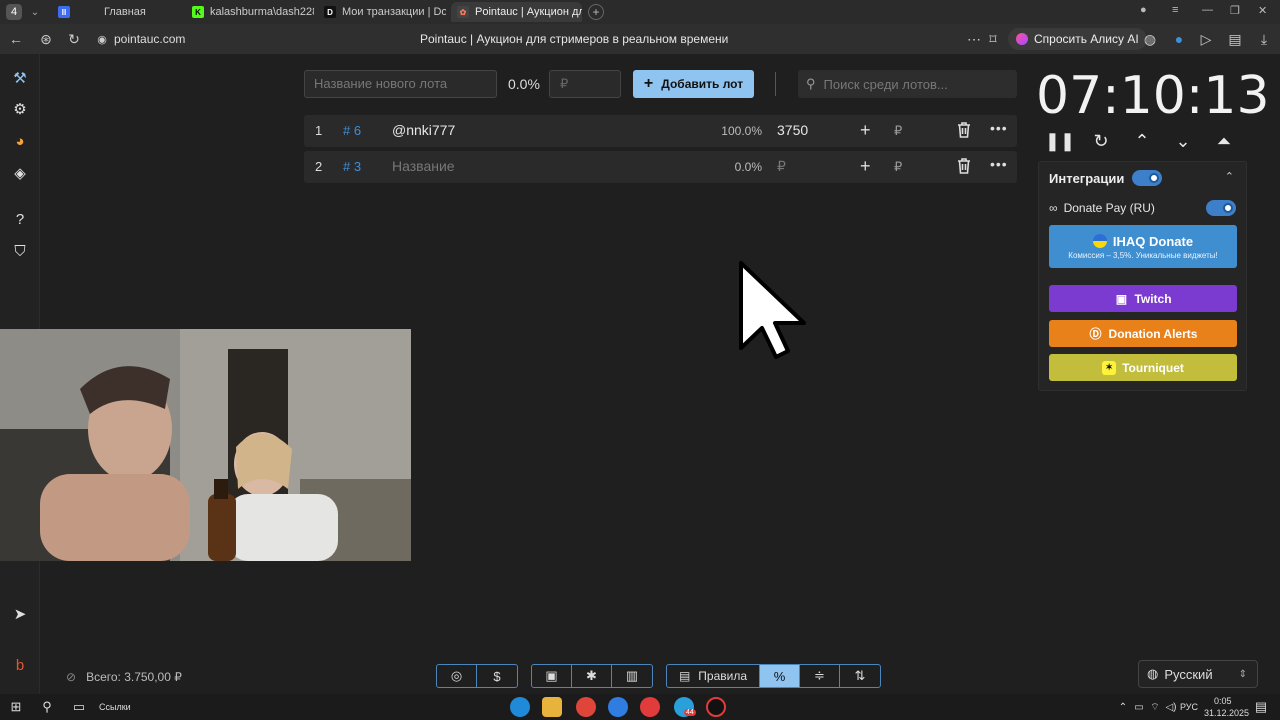 The width and height of the screenshot is (1280, 720). I want to click on protect-icon: ⊛, so click(46, 39).